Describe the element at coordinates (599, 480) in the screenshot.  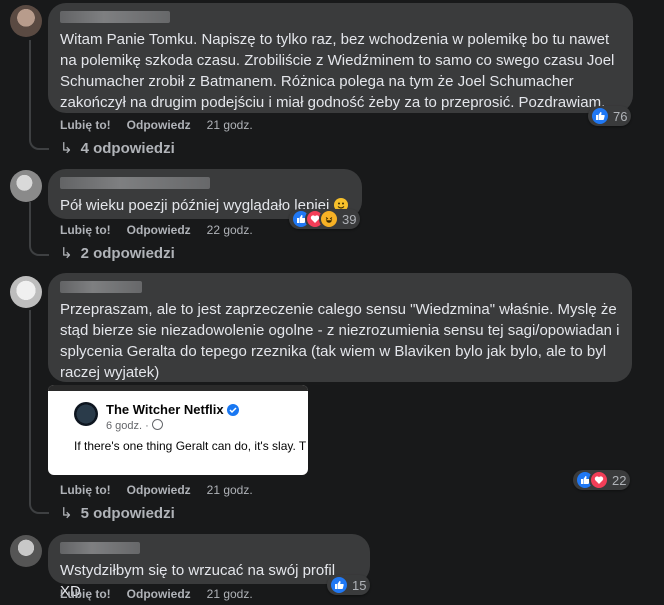
I see `love-icon` at that location.